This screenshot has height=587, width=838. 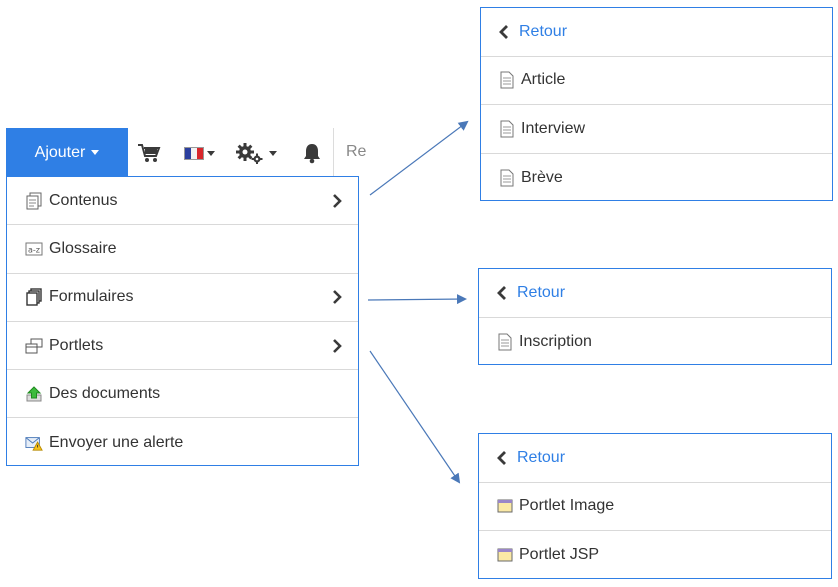 I want to click on language-selector, so click(x=199, y=153).